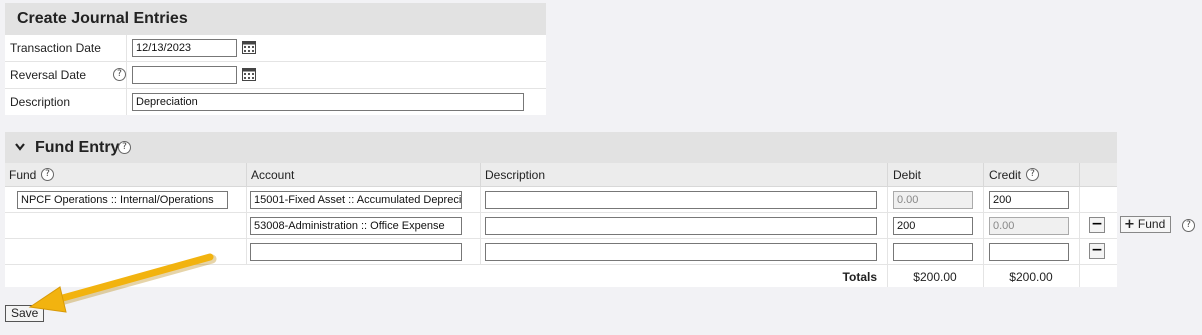 The image size is (1202, 335). I want to click on add-fund-label: Fund, so click(1151, 224).